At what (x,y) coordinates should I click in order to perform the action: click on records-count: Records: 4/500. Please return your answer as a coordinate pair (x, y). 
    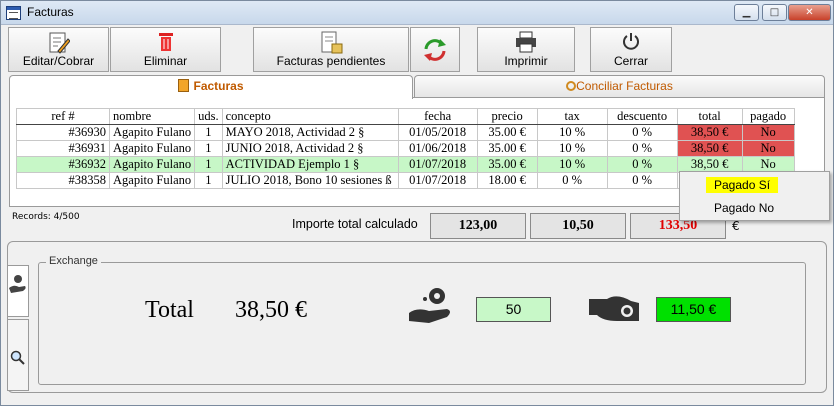
    Looking at the image, I should click on (46, 217).